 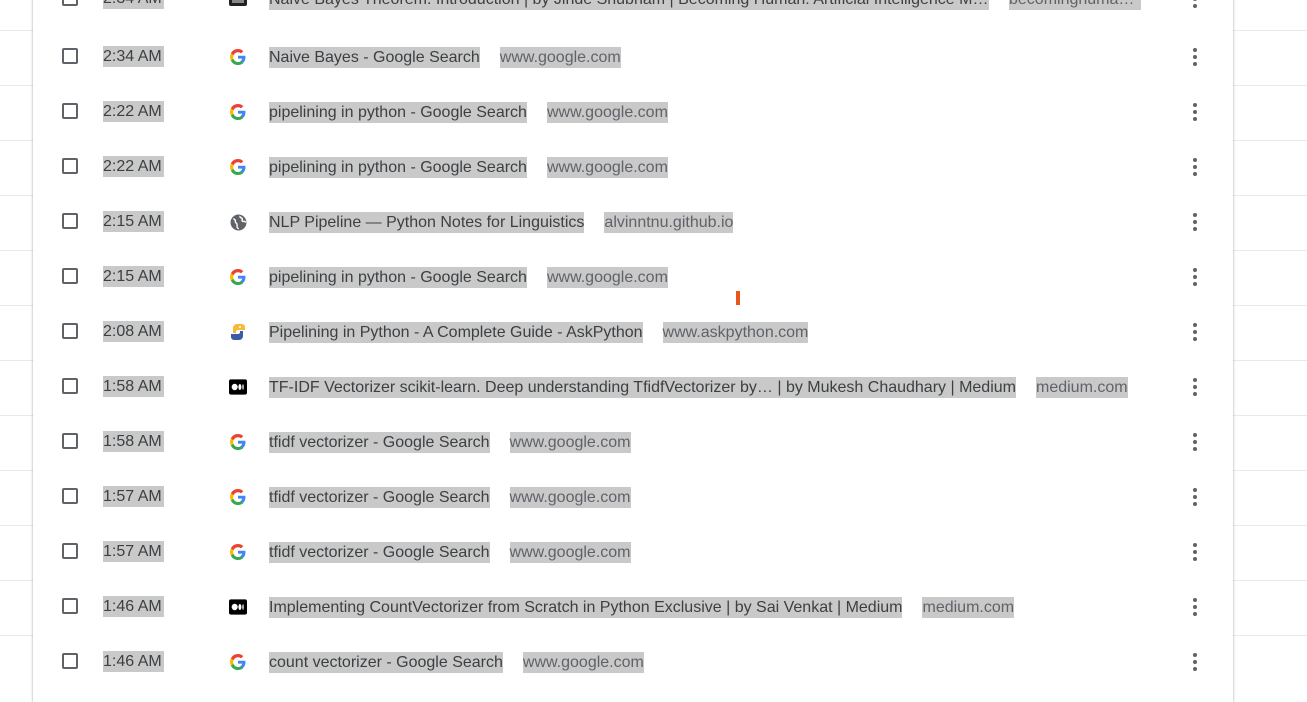 I want to click on askpython-icon, so click(x=238, y=332).